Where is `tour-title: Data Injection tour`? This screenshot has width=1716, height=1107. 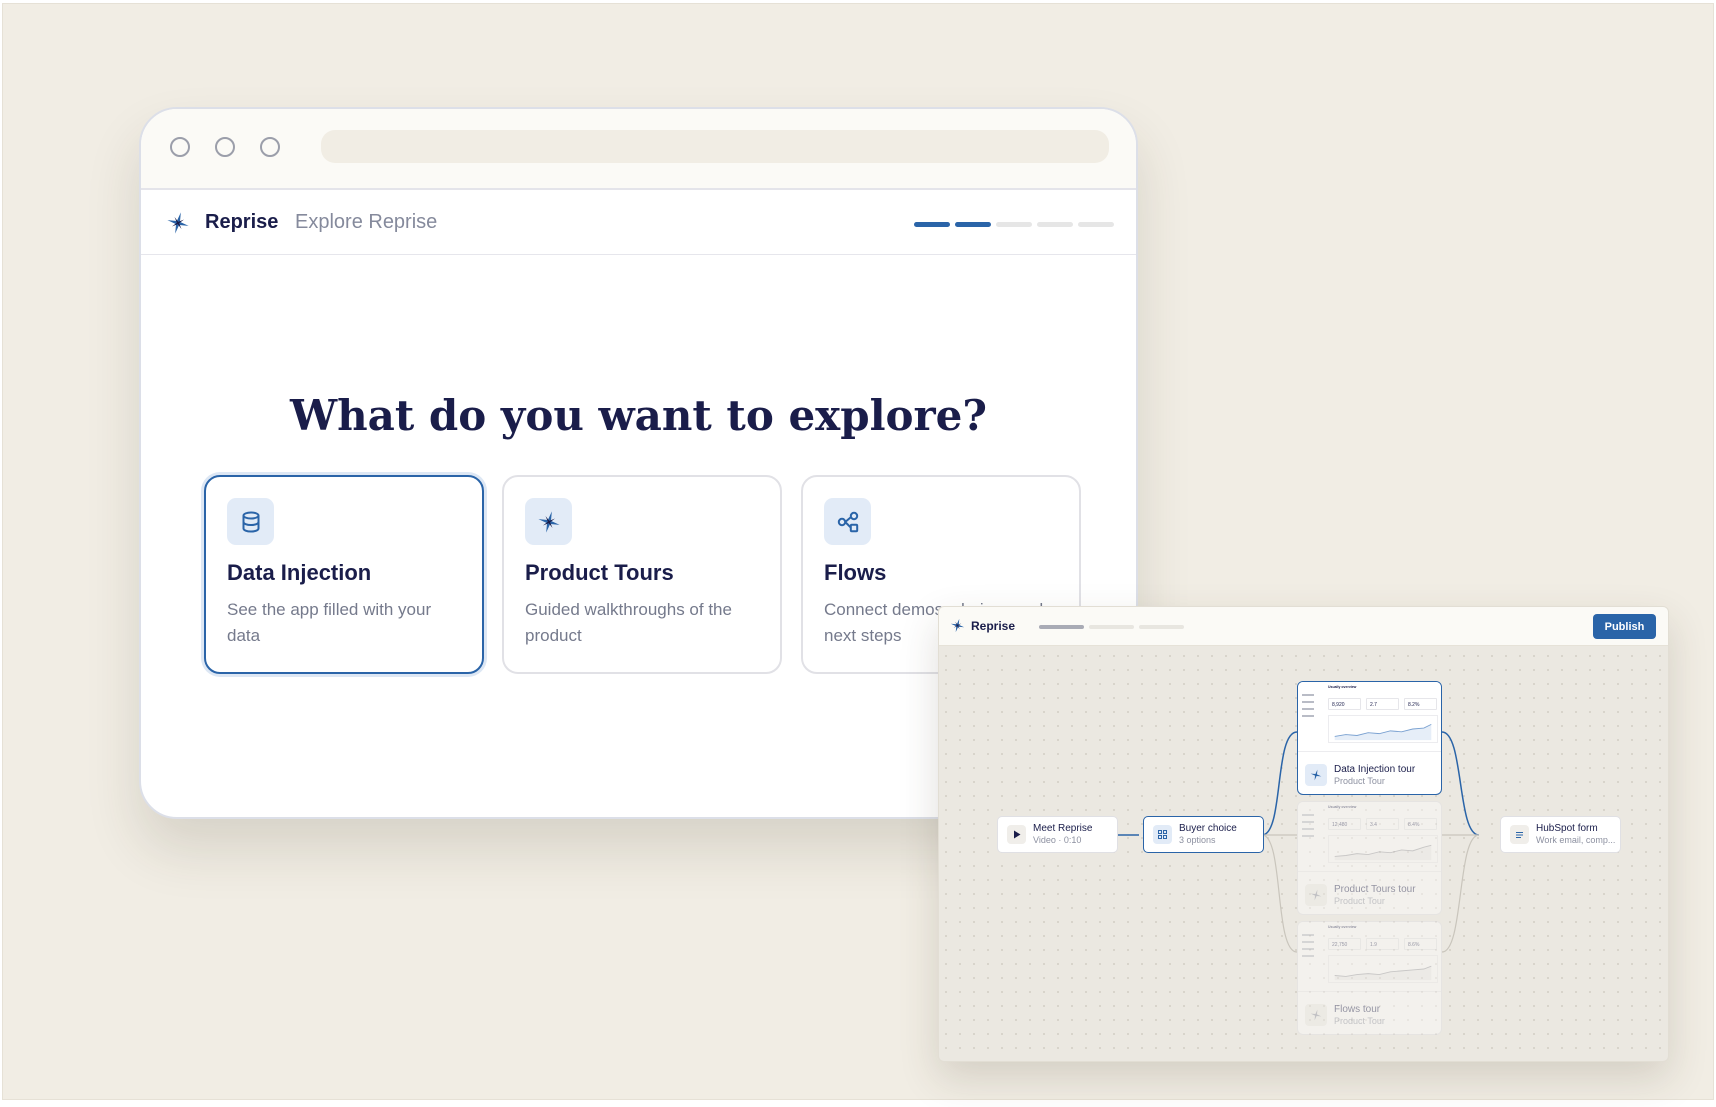
tour-title: Data Injection tour is located at coordinates (1375, 769).